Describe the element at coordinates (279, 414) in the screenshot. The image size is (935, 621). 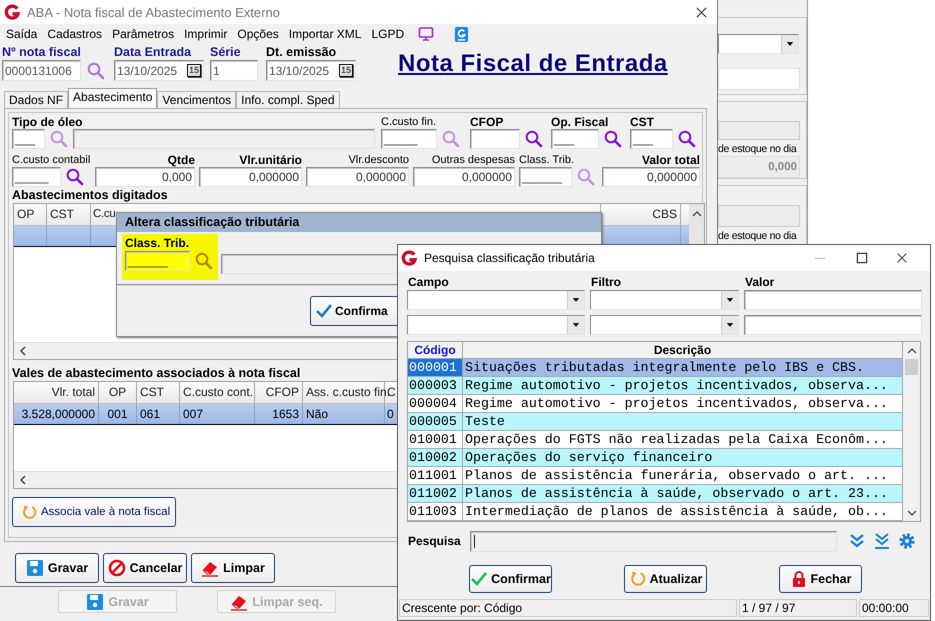
I see `table-cell: 1653` at that location.